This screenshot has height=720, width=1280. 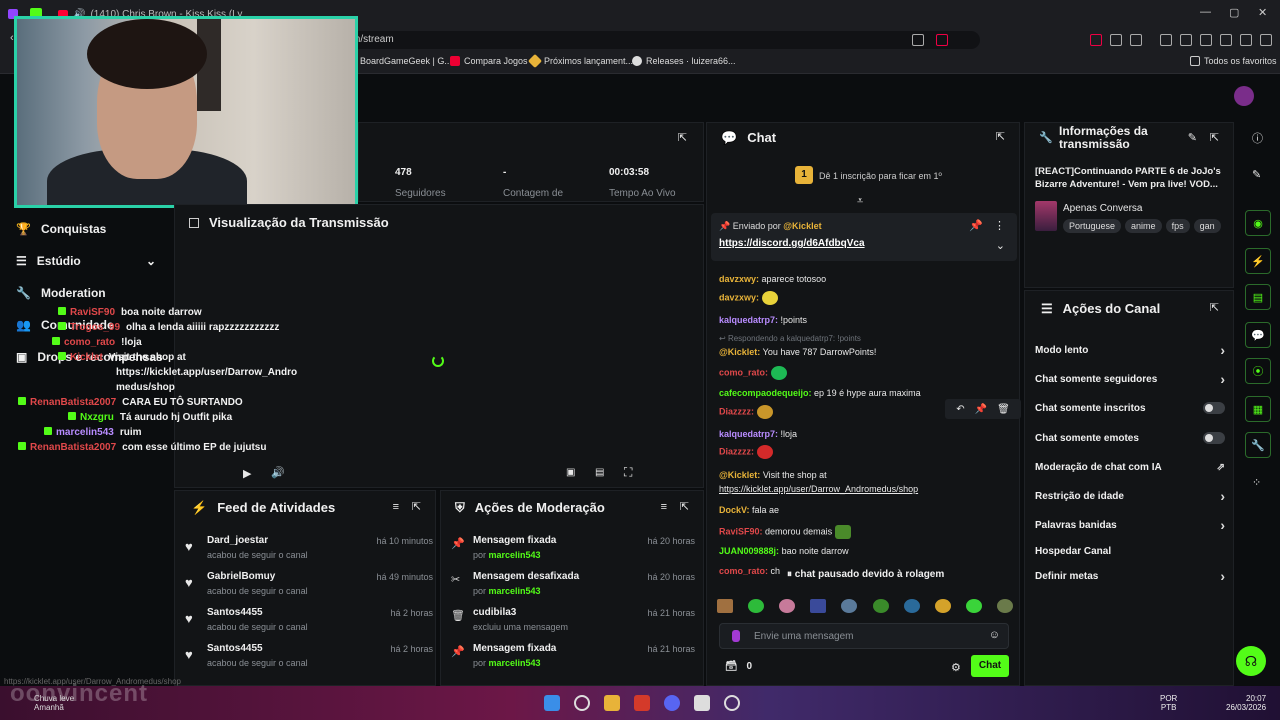 I want to click on theater-icon: ▣, so click(x=570, y=472).